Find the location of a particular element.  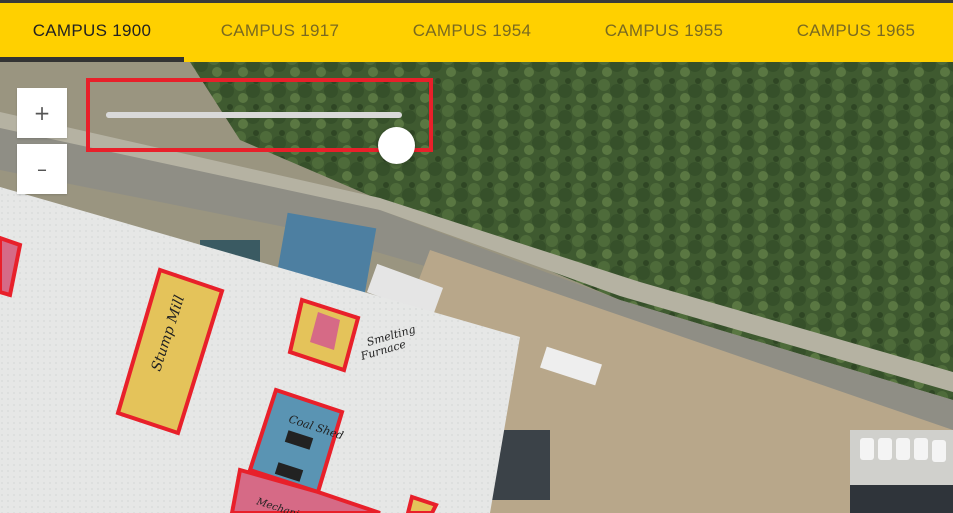

opacity-slider-track is located at coordinates (261, 138).